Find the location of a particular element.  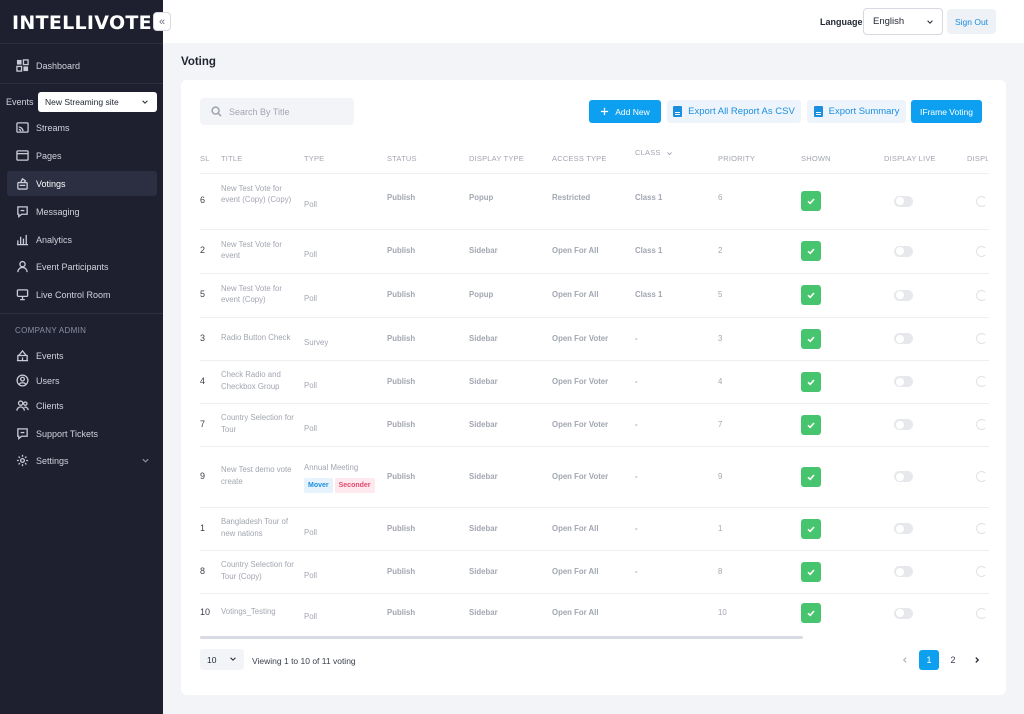

search-input is located at coordinates (284, 111).